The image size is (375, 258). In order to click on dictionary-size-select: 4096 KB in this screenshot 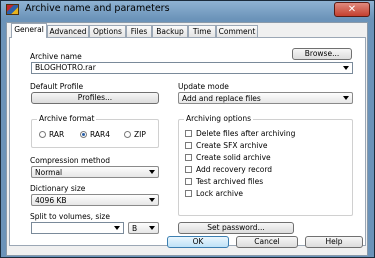, I will do `click(95, 200)`.